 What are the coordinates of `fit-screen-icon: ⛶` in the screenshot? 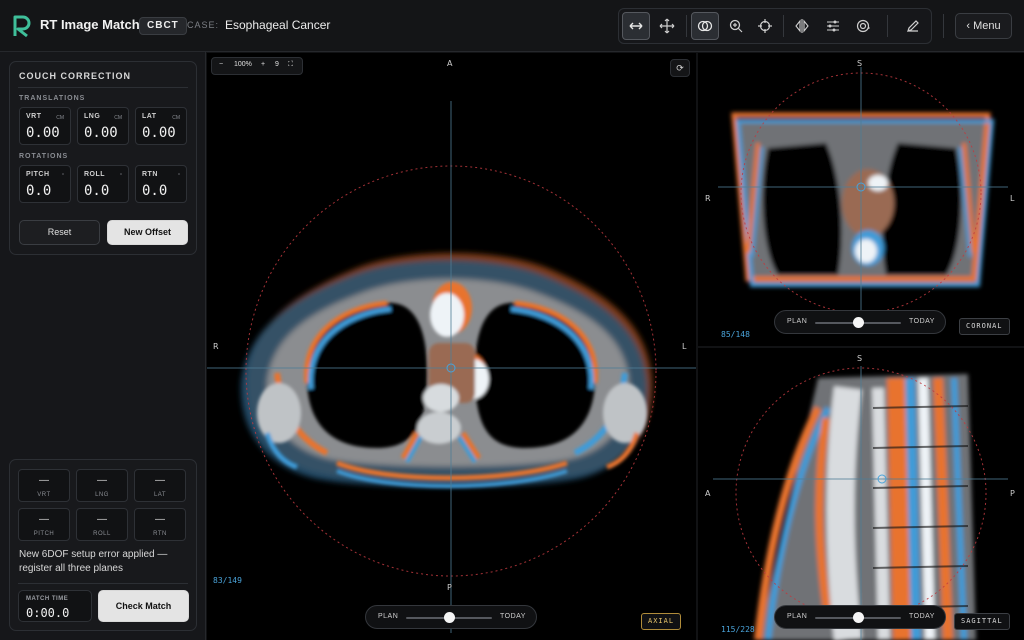 It's located at (290, 65).